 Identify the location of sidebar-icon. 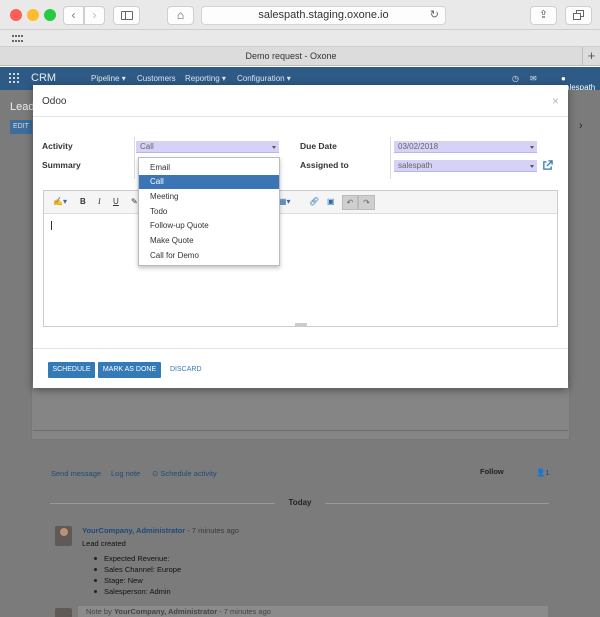
(127, 15).